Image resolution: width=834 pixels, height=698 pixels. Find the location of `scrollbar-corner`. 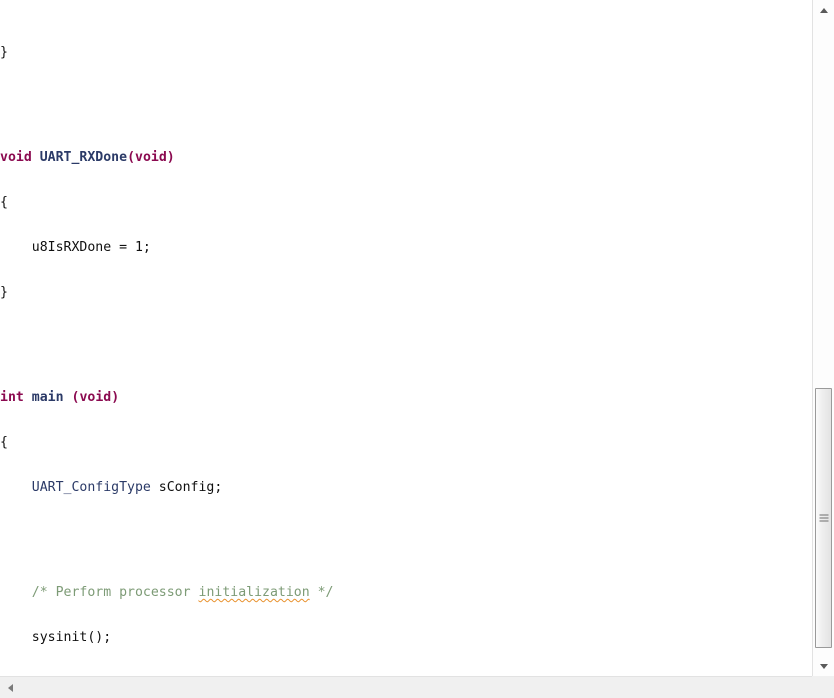

scrollbar-corner is located at coordinates (823, 687).